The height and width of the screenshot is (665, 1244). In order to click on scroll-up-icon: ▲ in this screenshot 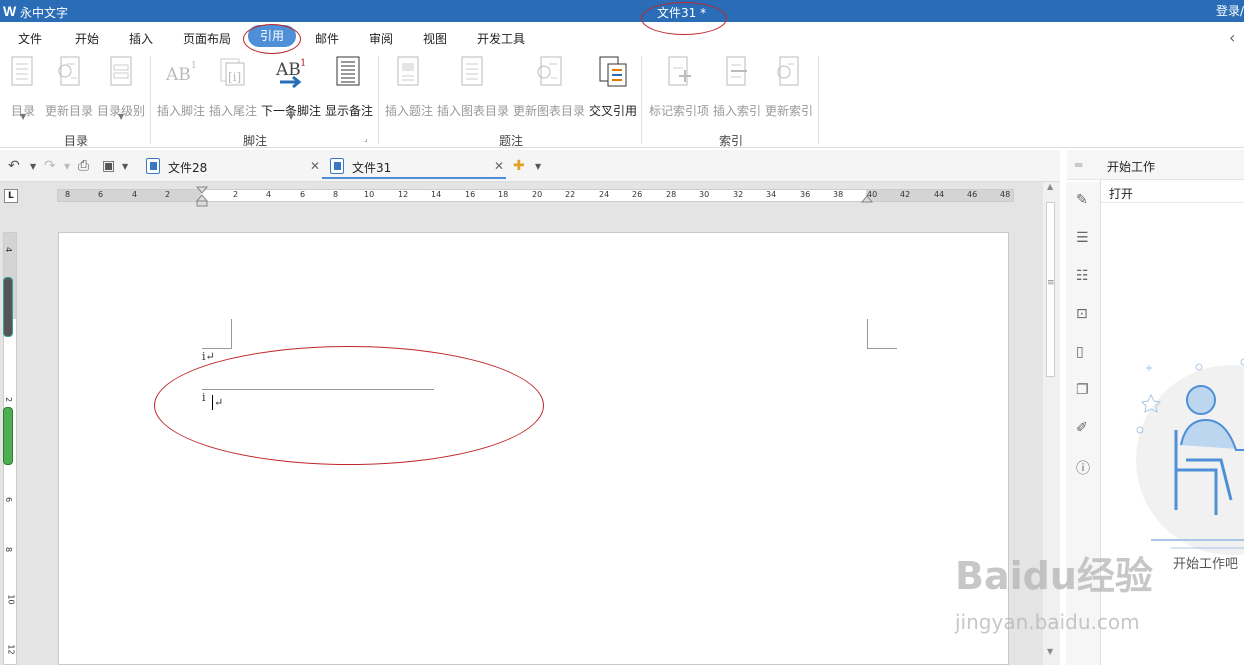, I will do `click(1050, 186)`.